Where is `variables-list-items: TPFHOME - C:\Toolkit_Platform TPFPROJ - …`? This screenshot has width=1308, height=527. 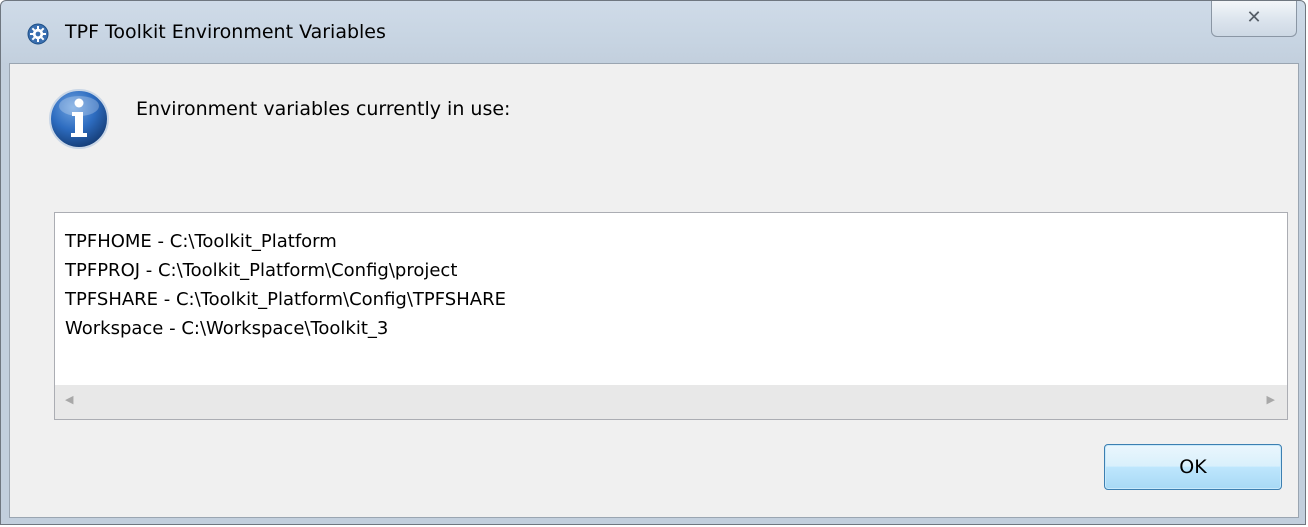 variables-list-items: TPFHOME - C:\Toolkit_Platform TPFPROJ - … is located at coordinates (285, 285).